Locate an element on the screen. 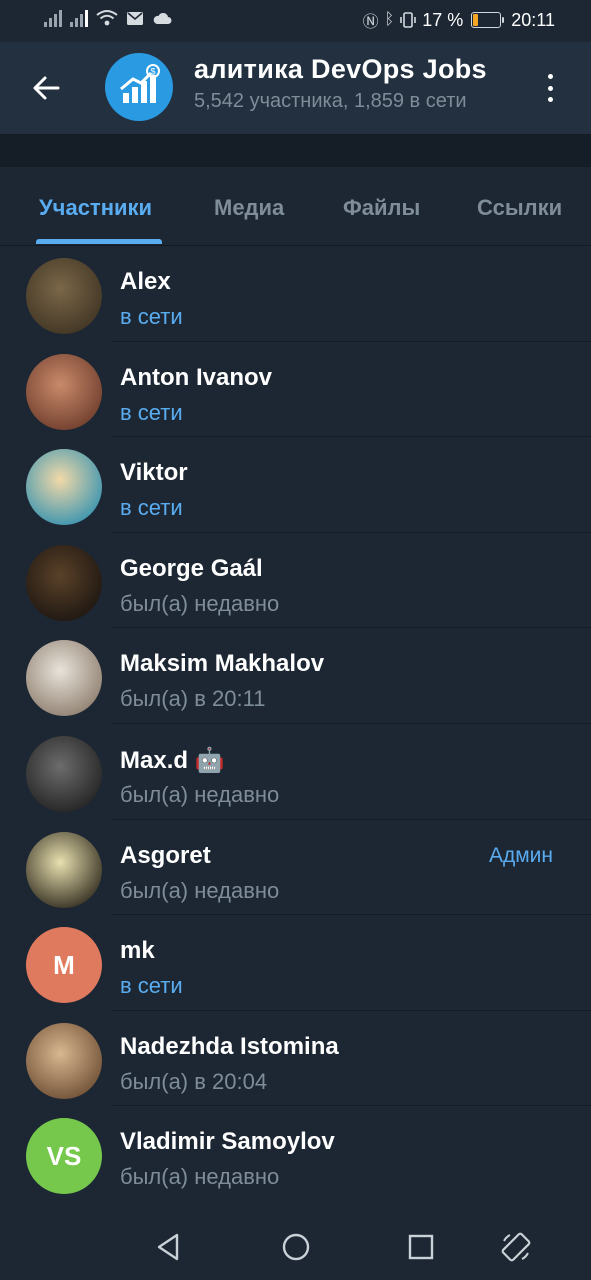 The height and width of the screenshot is (1280, 591). active-tab-indicator is located at coordinates (99, 241).